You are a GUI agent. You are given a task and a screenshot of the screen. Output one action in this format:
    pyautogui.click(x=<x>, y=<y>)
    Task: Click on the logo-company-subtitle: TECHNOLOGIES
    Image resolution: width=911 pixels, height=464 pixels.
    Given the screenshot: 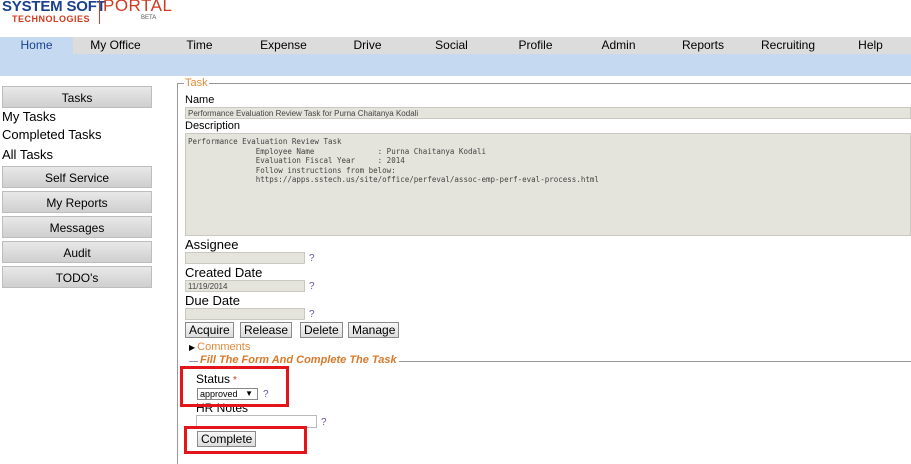 What is the action you would take?
    pyautogui.click(x=51, y=19)
    